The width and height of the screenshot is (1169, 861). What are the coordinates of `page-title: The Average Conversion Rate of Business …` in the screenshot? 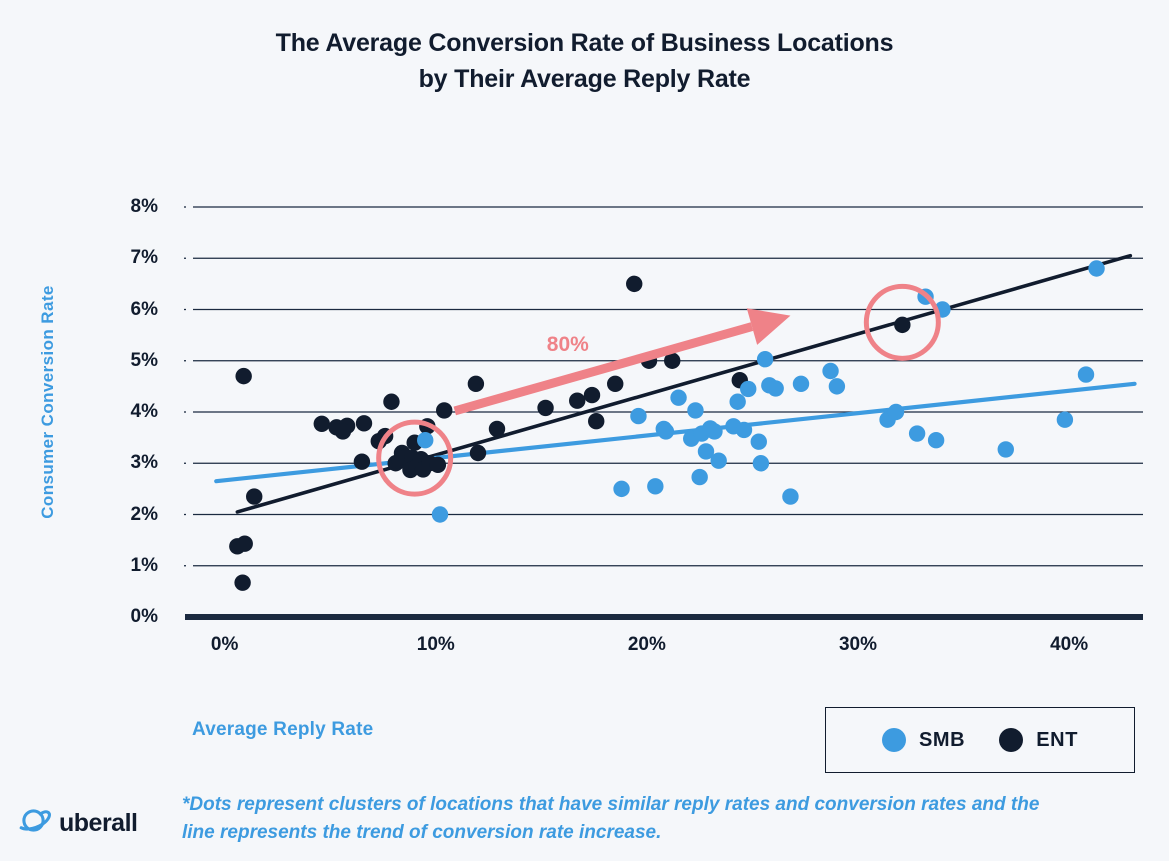 It's located at (584, 61).